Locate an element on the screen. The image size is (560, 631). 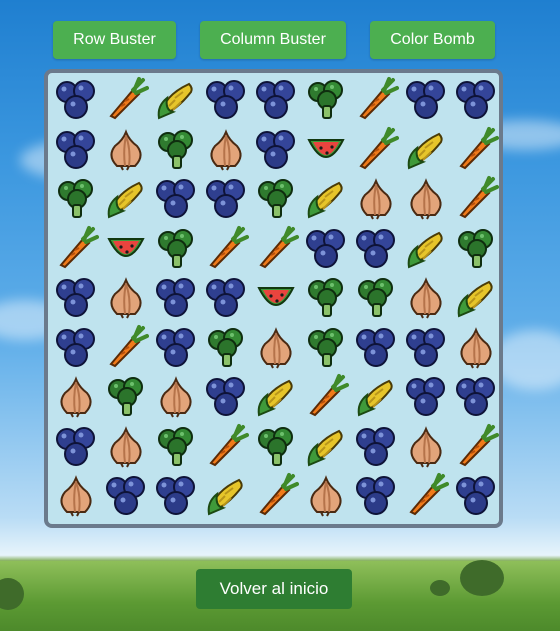
row-buster-button: Row Buster is located at coordinates (114, 40).